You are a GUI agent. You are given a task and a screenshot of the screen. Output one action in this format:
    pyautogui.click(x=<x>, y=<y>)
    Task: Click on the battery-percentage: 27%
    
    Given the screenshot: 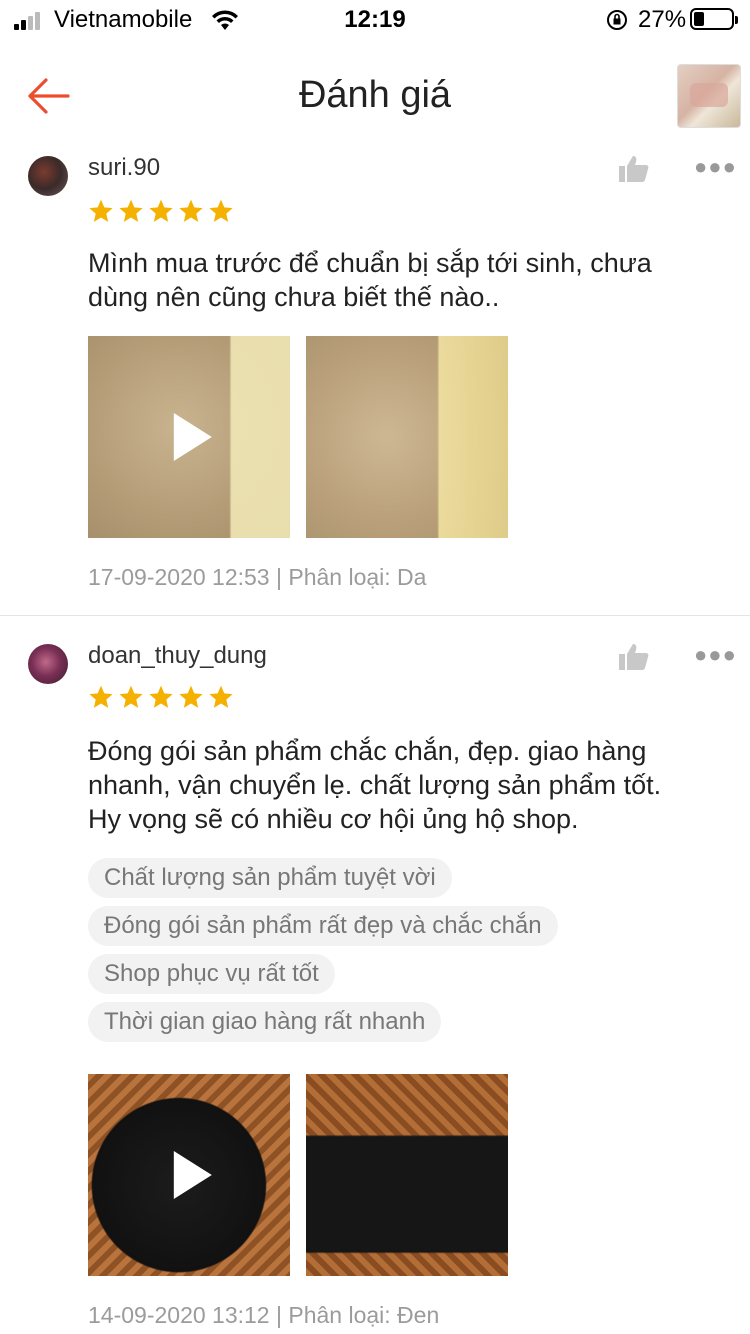 What is the action you would take?
    pyautogui.click(x=662, y=19)
    